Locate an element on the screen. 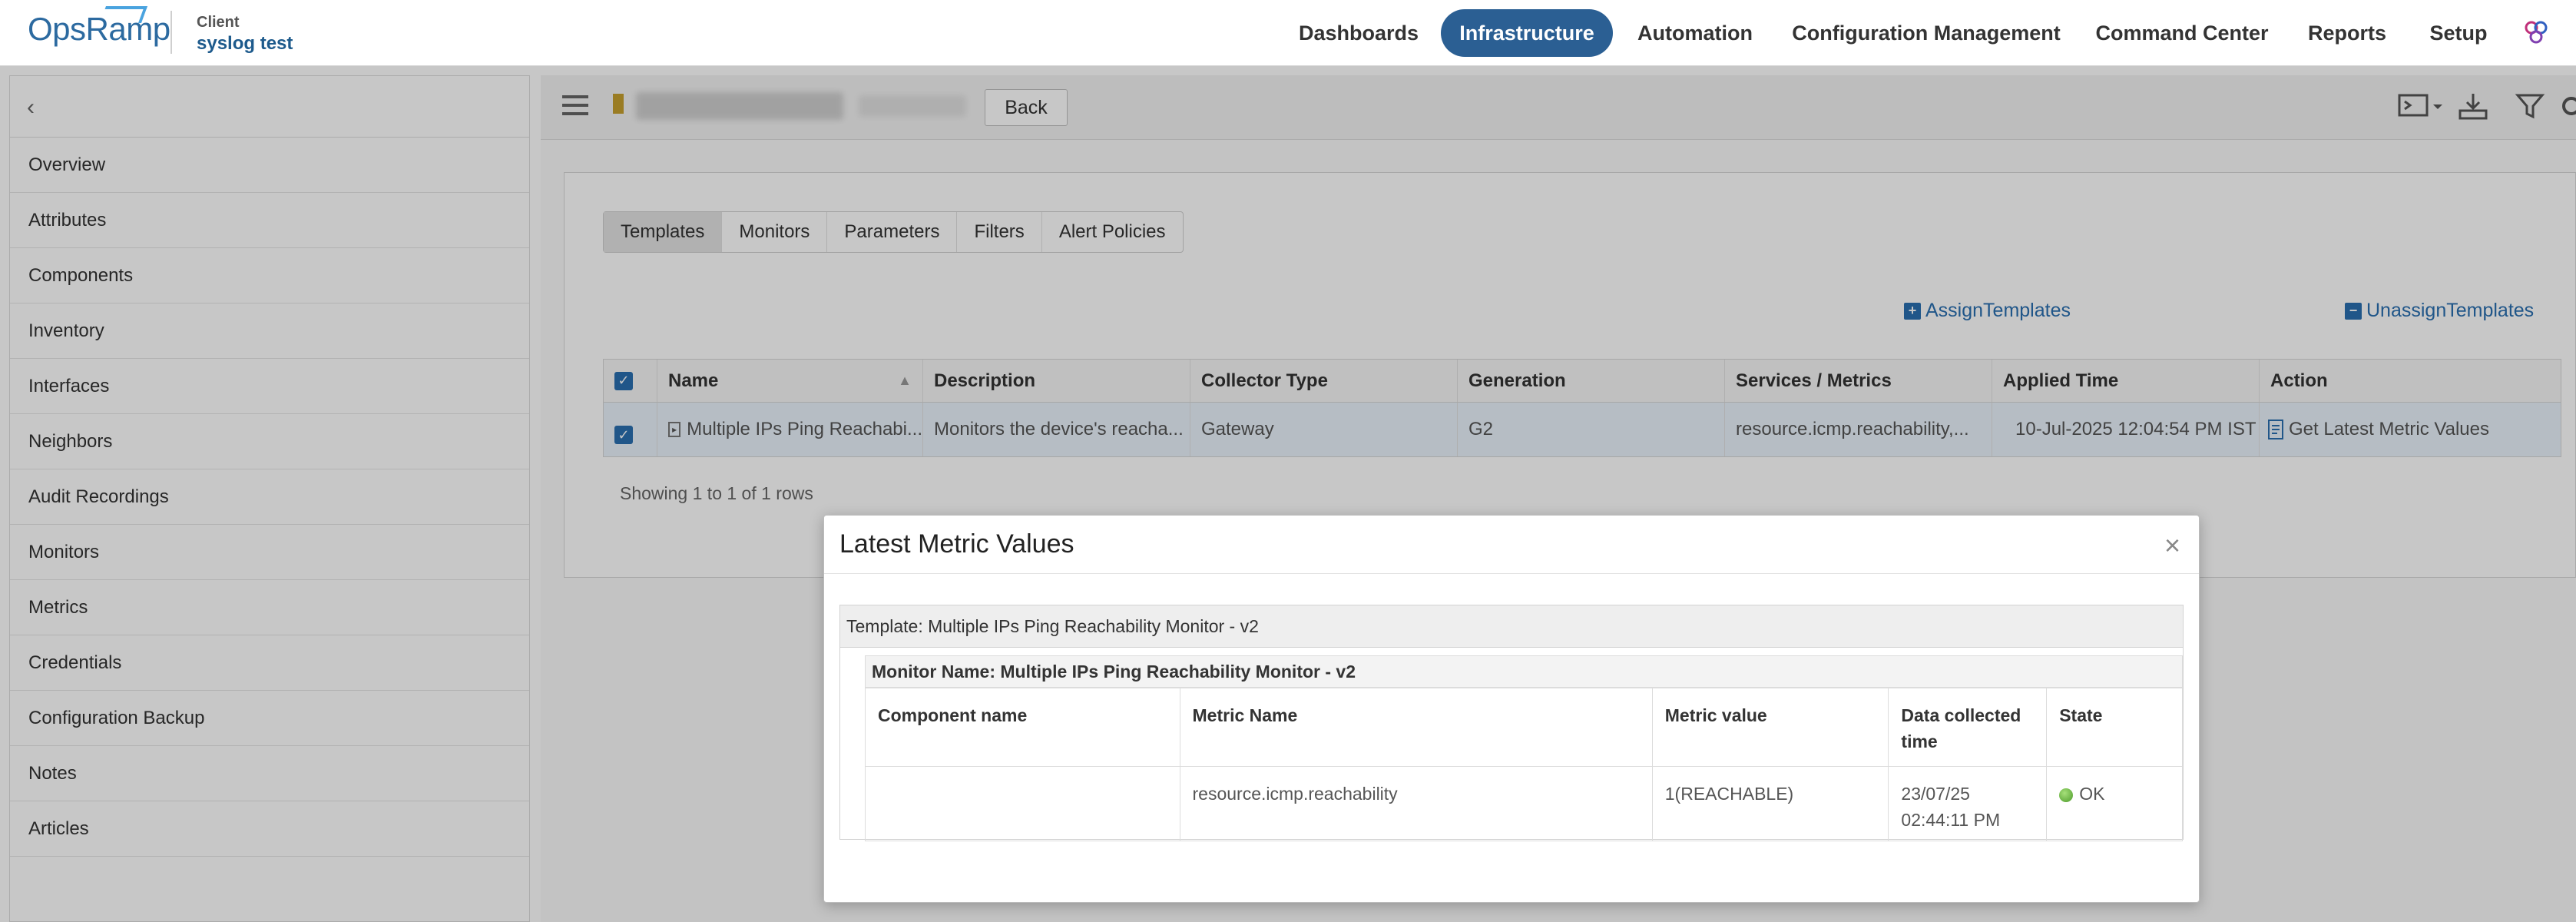 This screenshot has width=2576, height=922. logo-text: OpsRamp is located at coordinates (99, 29).